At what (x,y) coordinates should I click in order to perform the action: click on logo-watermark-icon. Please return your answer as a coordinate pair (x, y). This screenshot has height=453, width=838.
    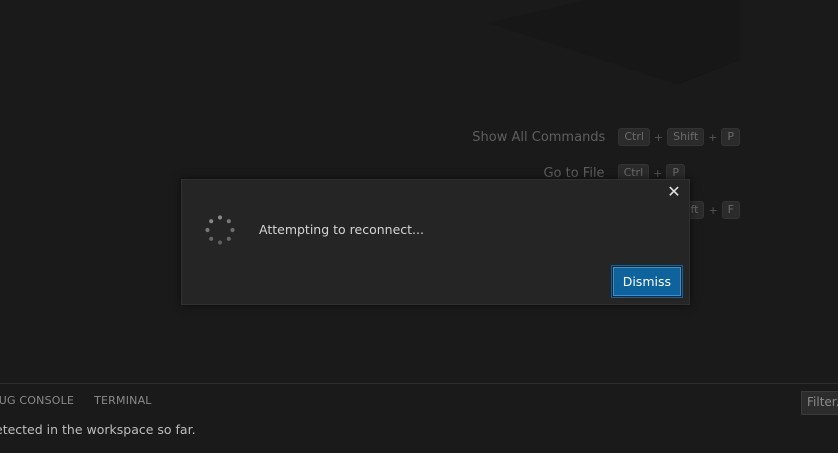
    Looking at the image, I should click on (614, 42).